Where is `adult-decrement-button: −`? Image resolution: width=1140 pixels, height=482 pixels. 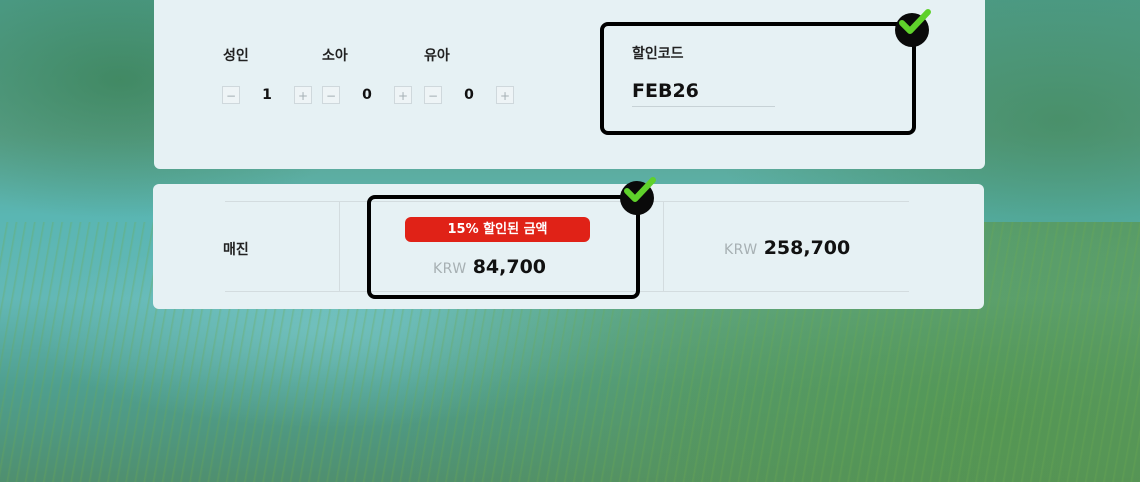 adult-decrement-button: − is located at coordinates (231, 95).